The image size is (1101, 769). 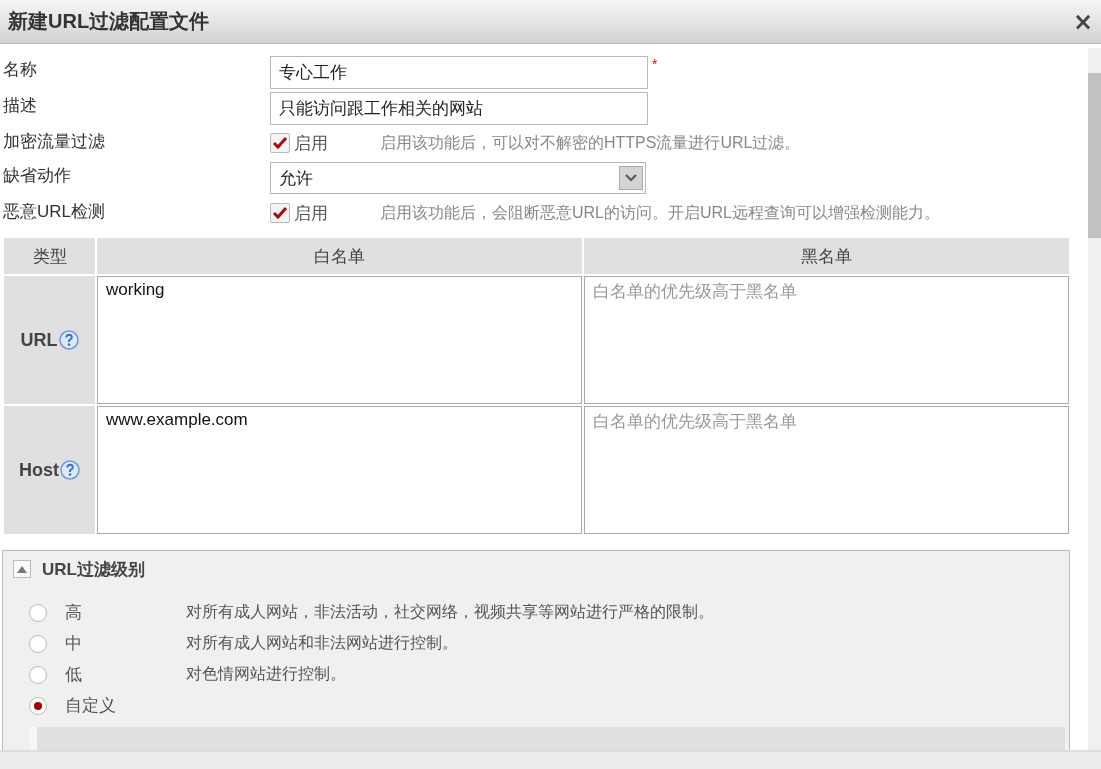 I want to click on text-field: 专心工作, so click(x=459, y=72).